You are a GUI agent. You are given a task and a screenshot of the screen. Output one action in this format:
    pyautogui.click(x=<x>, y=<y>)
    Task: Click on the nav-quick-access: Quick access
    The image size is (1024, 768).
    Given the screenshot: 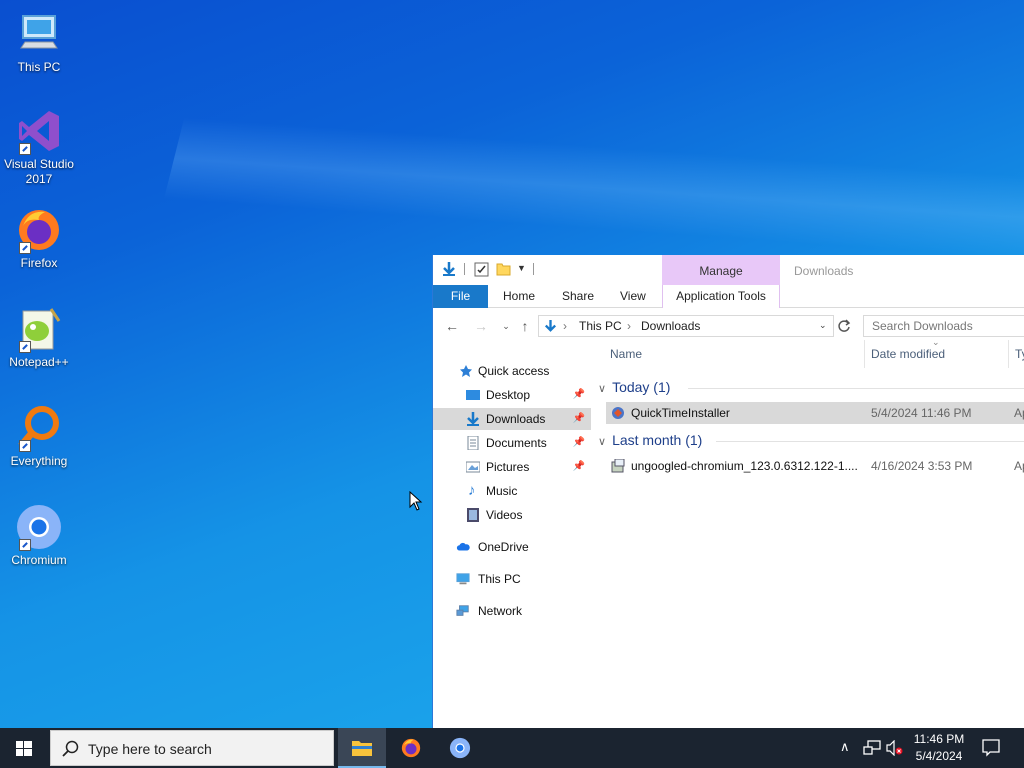 What is the action you would take?
    pyautogui.click(x=512, y=371)
    